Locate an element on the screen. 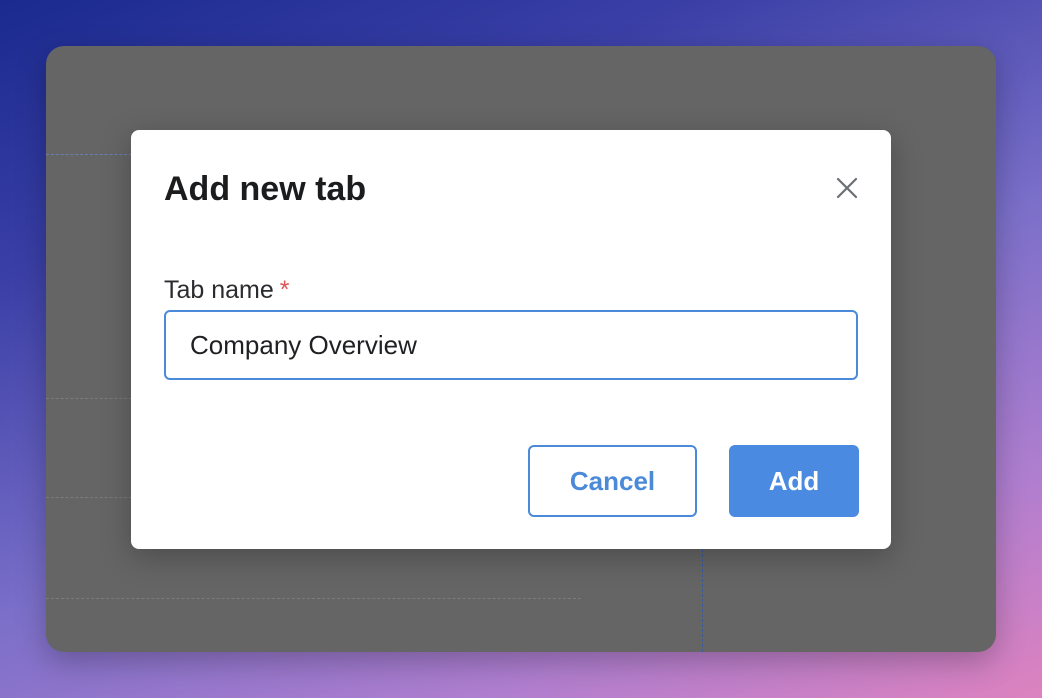 The image size is (1042, 698). close-button is located at coordinates (847, 188).